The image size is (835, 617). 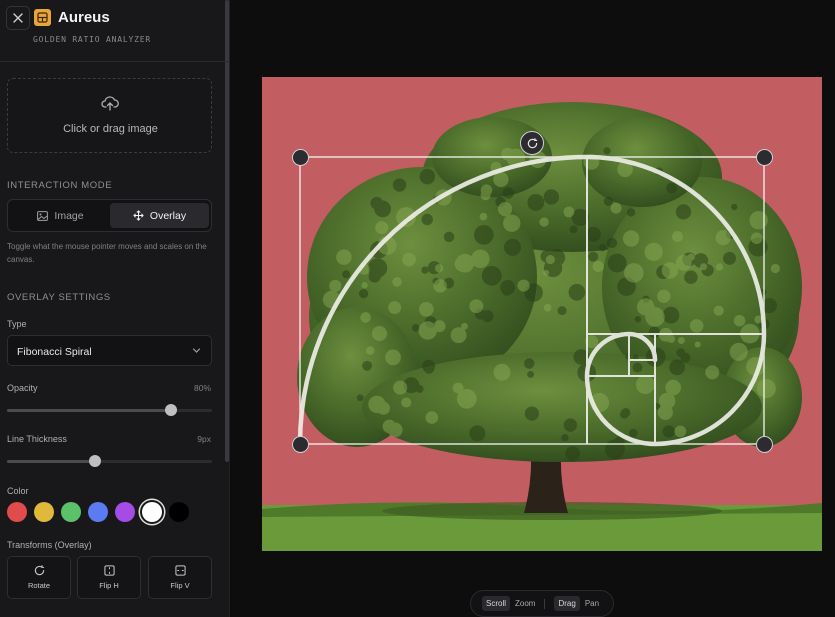 What do you see at coordinates (545, 603) in the screenshot?
I see `hint-separator` at bounding box center [545, 603].